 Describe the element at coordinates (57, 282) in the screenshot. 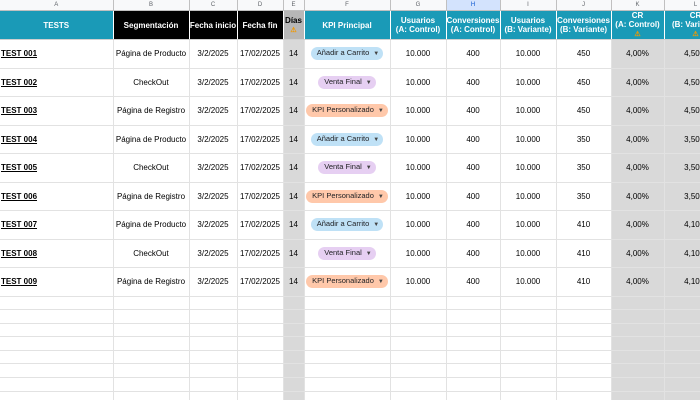

I see `cell-test-name: TEST 009` at that location.